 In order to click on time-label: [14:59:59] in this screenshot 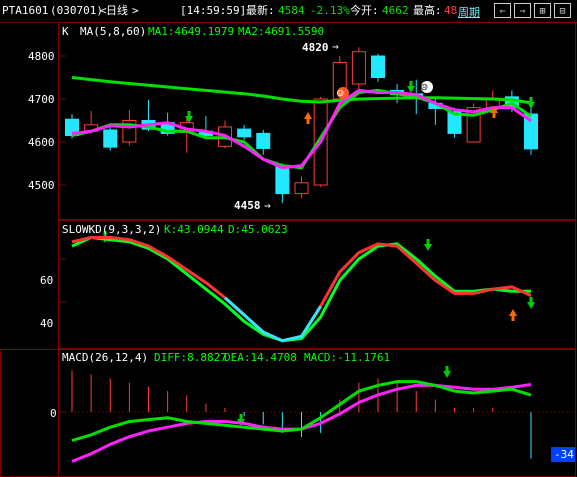, I will do `click(213, 10)`.